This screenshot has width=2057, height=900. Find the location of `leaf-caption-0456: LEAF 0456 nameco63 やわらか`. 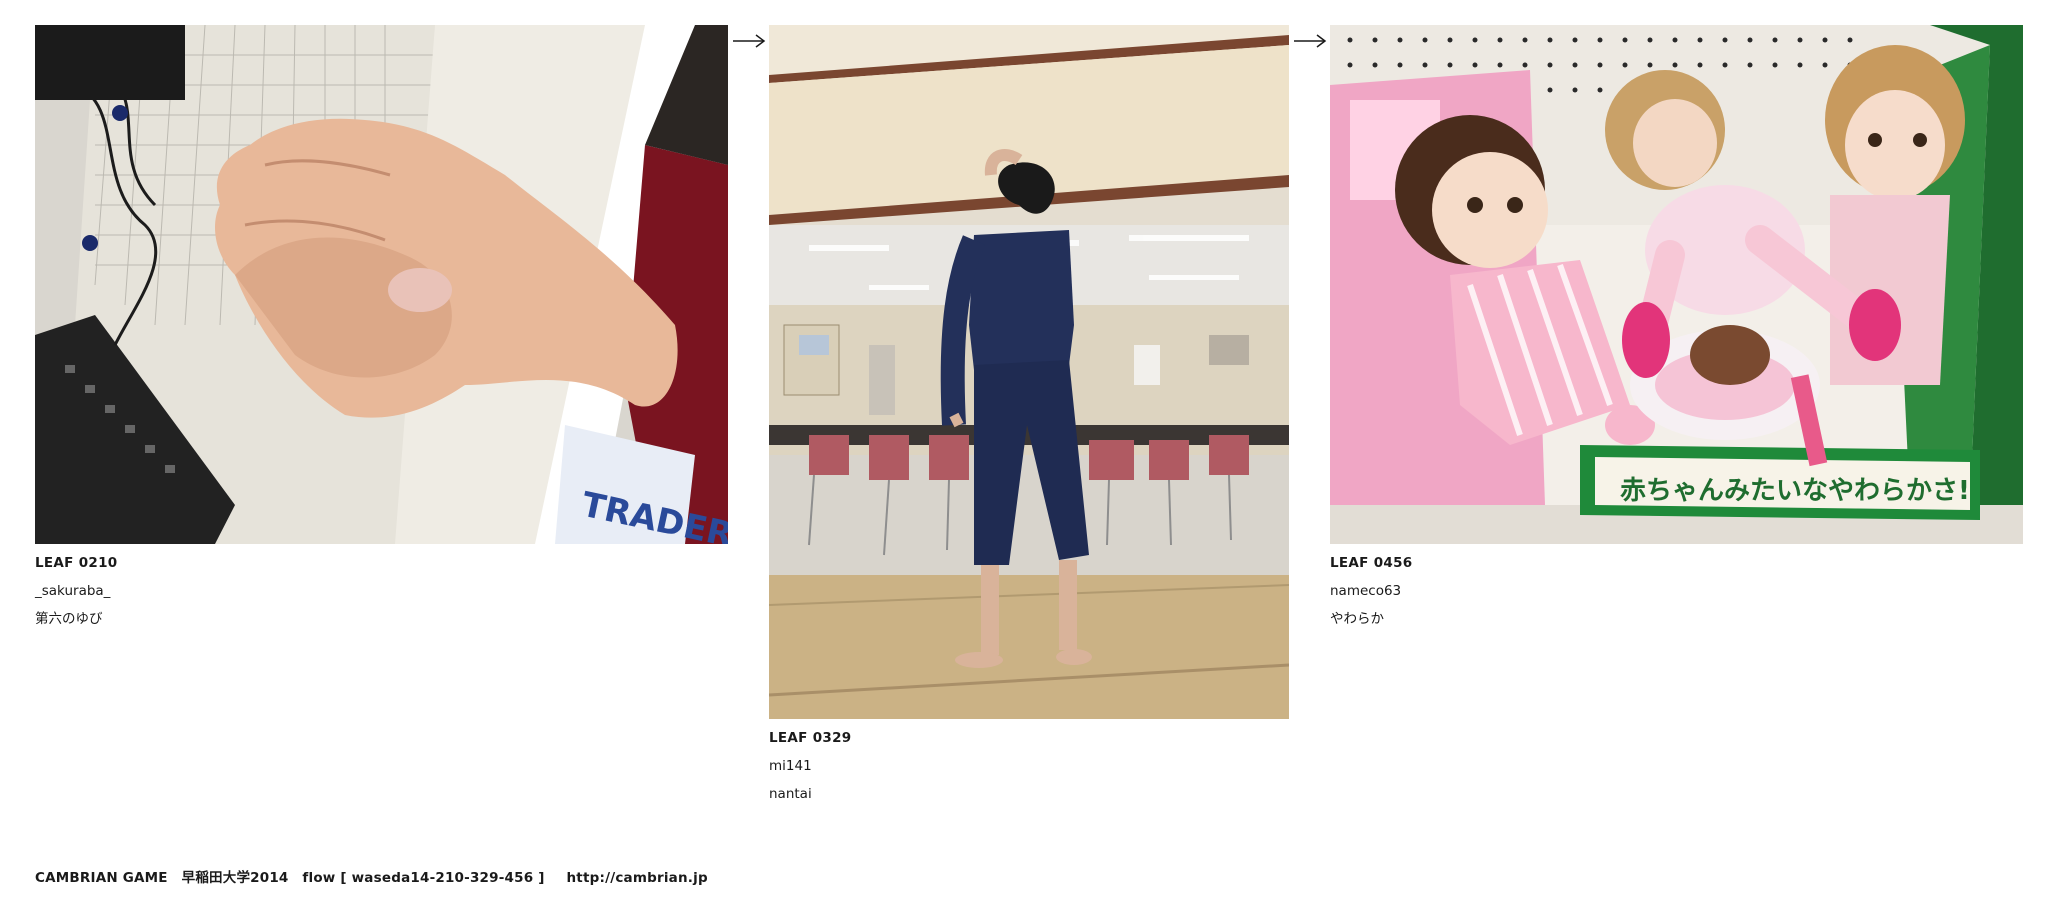

leaf-caption-0456: LEAF 0456 nameco63 やわらか is located at coordinates (1371, 591).